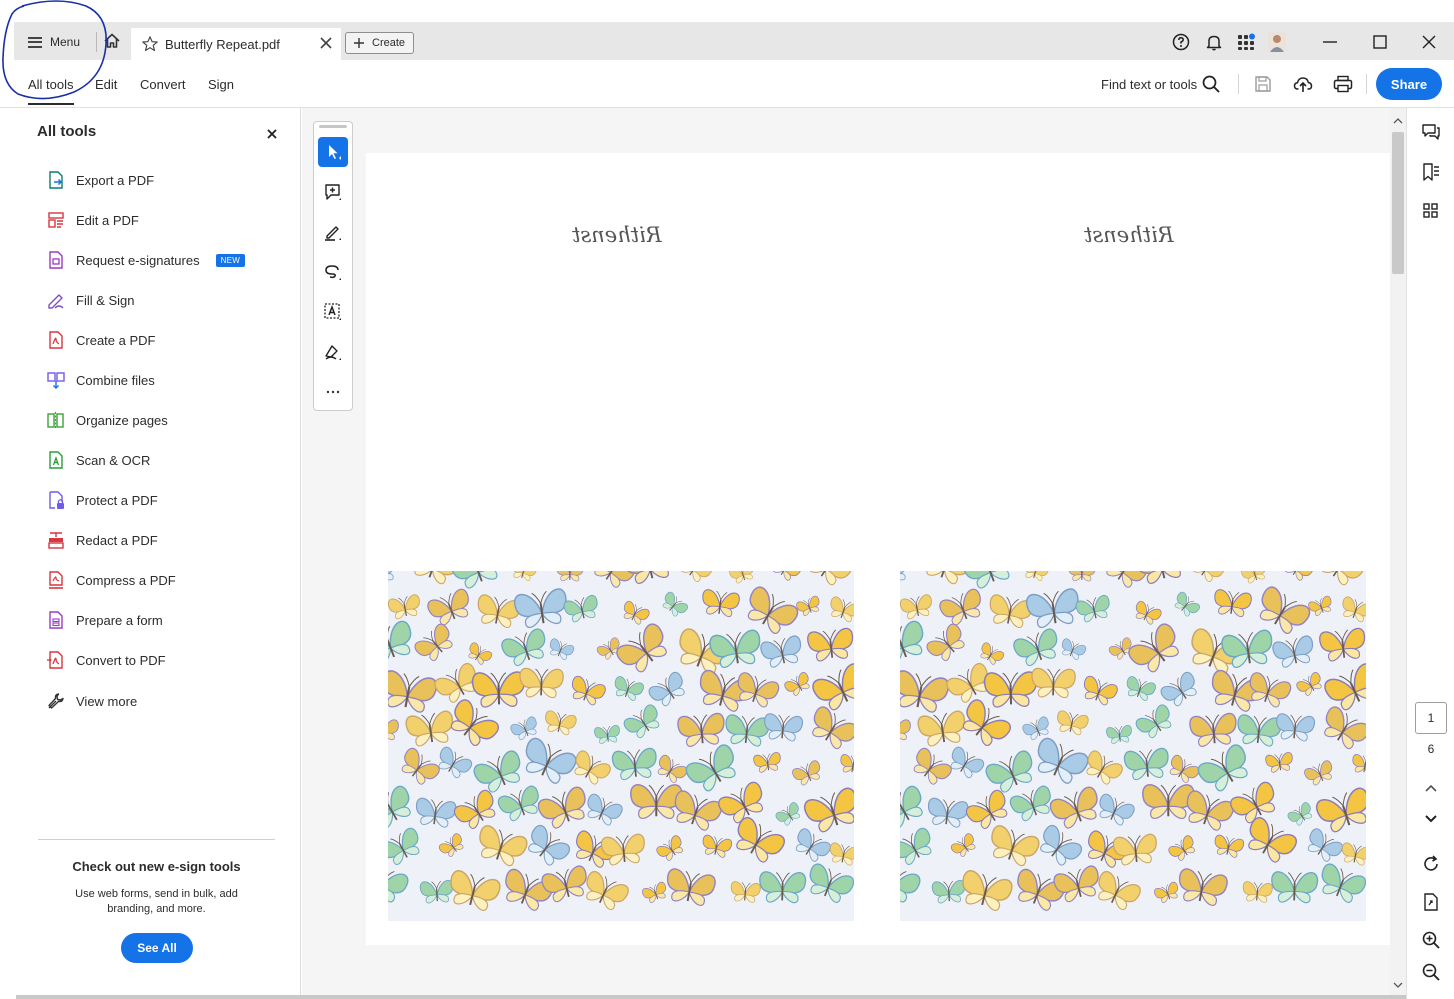 The height and width of the screenshot is (999, 1454). Describe the element at coordinates (119, 620) in the screenshot. I see `tool-label: Prepare a form` at that location.